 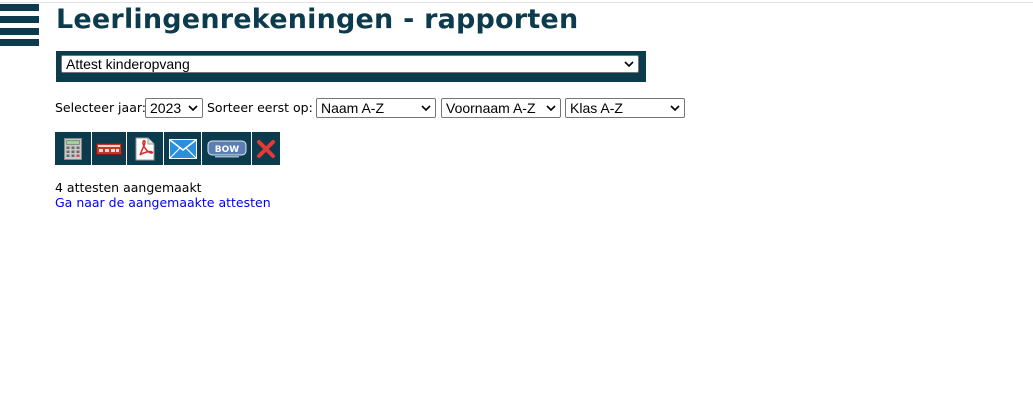 What do you see at coordinates (317, 19) in the screenshot?
I see `page-title: Leerlingenrekeningen - rapporten` at bounding box center [317, 19].